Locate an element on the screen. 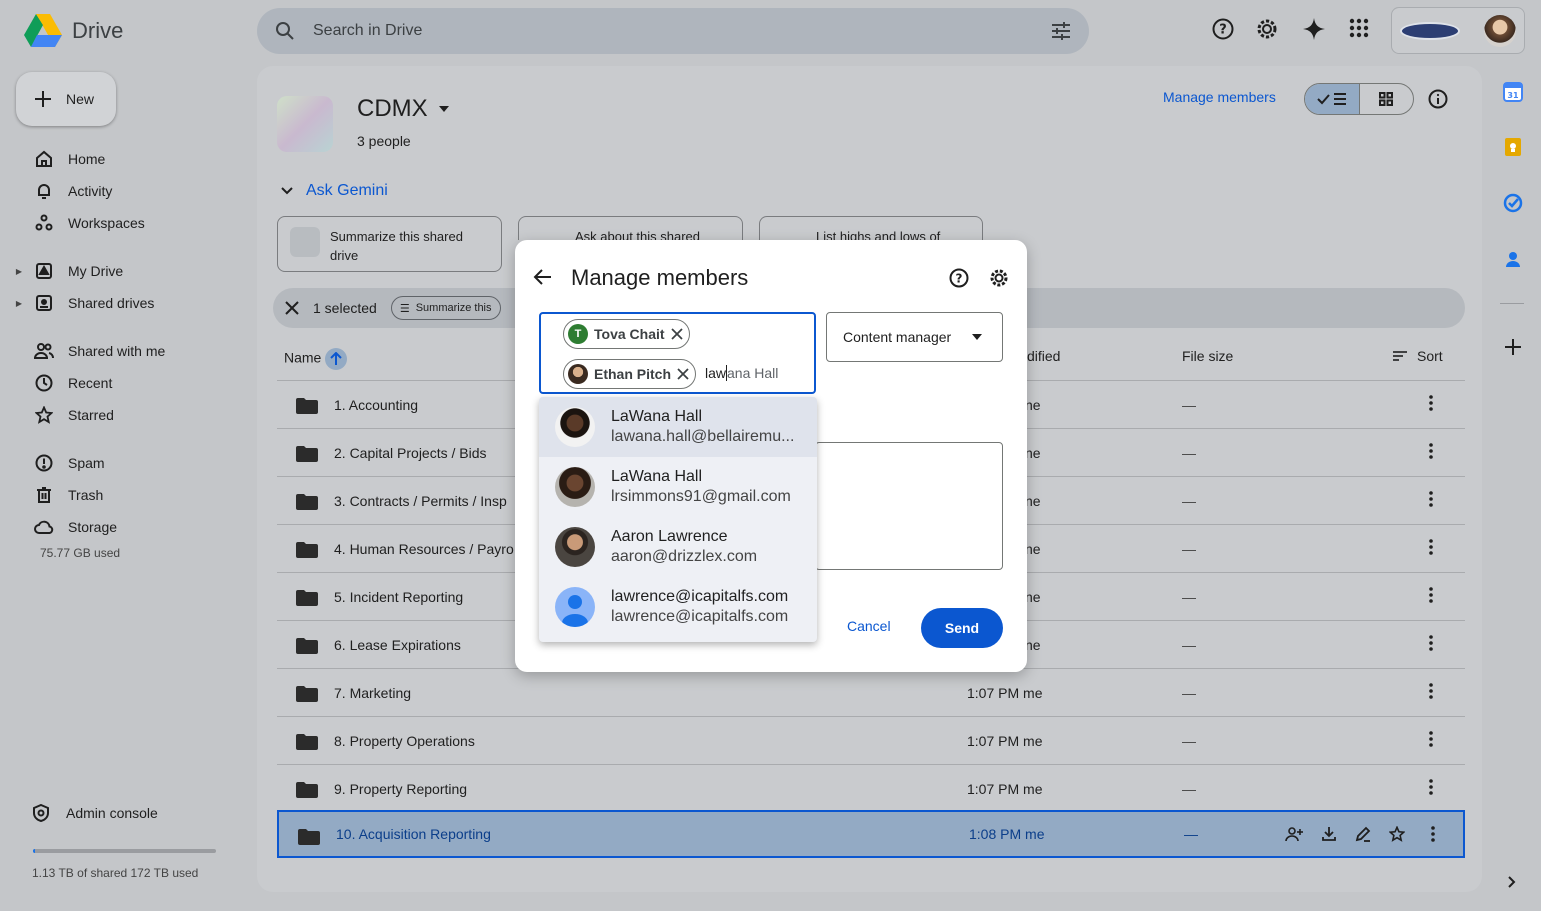 The image size is (1541, 911). gemini-chip-summarize: Summarize this shared drive is located at coordinates (389, 244).